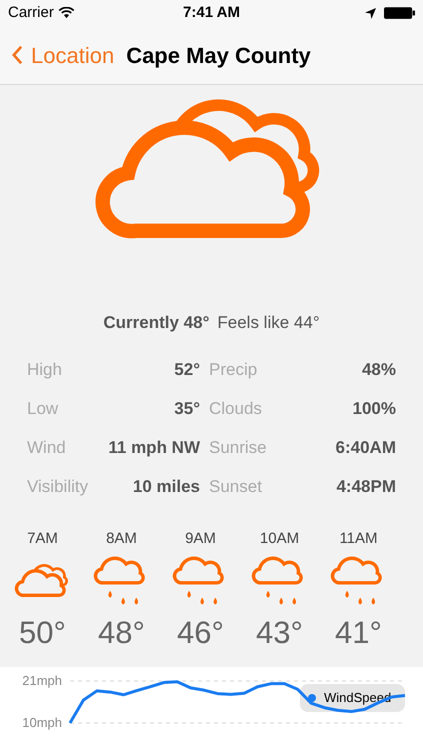  Describe the element at coordinates (358, 538) in the screenshot. I see `hour-label: 11AM` at that location.